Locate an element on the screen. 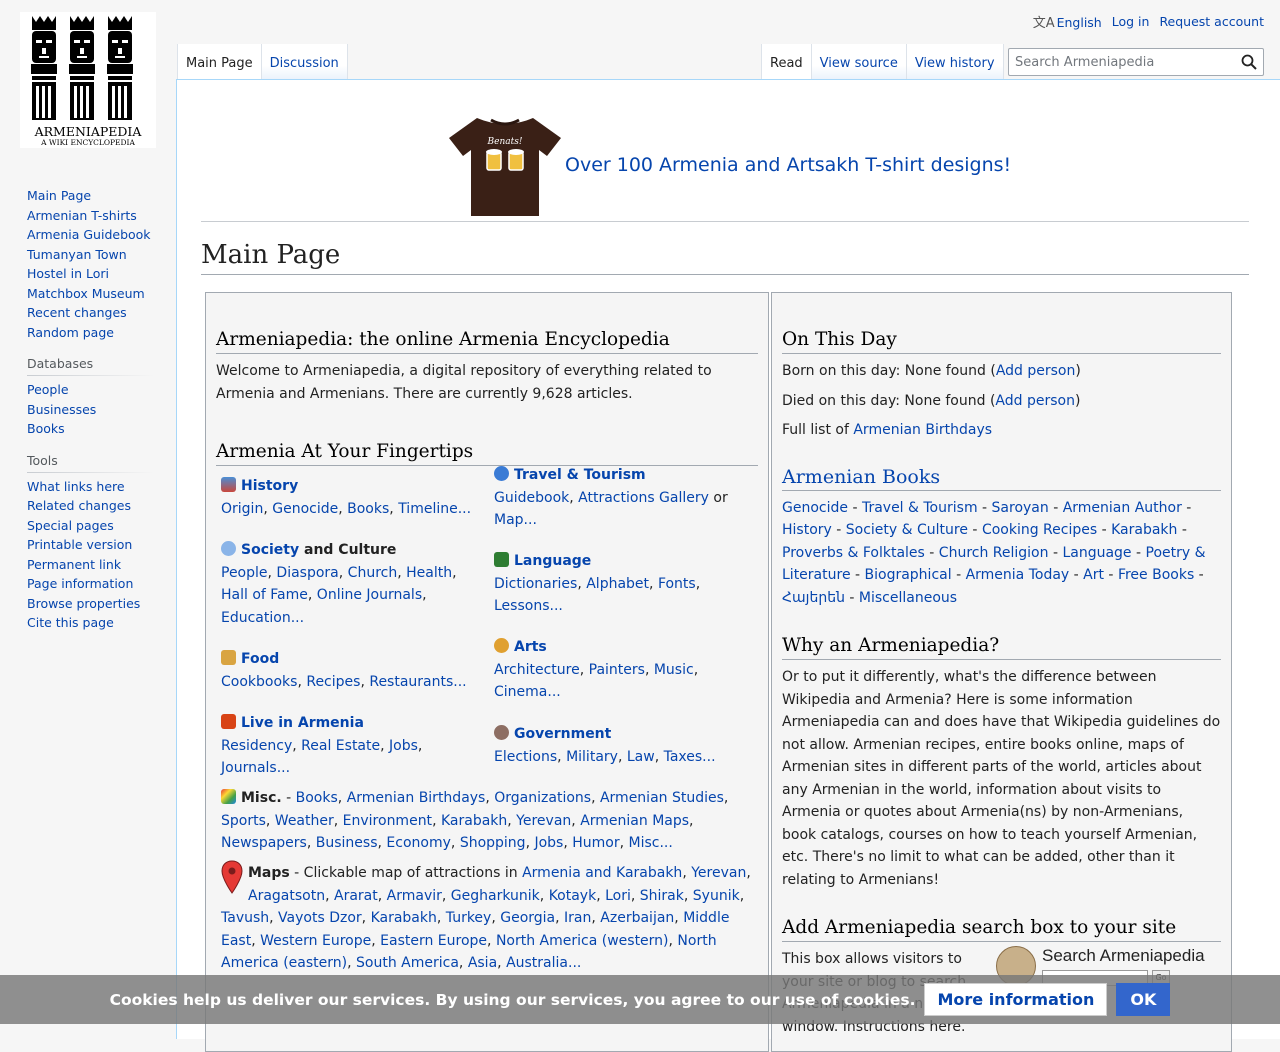 The image size is (1280, 1052). link-armenian-studies: Armenian Studies is located at coordinates (662, 798).